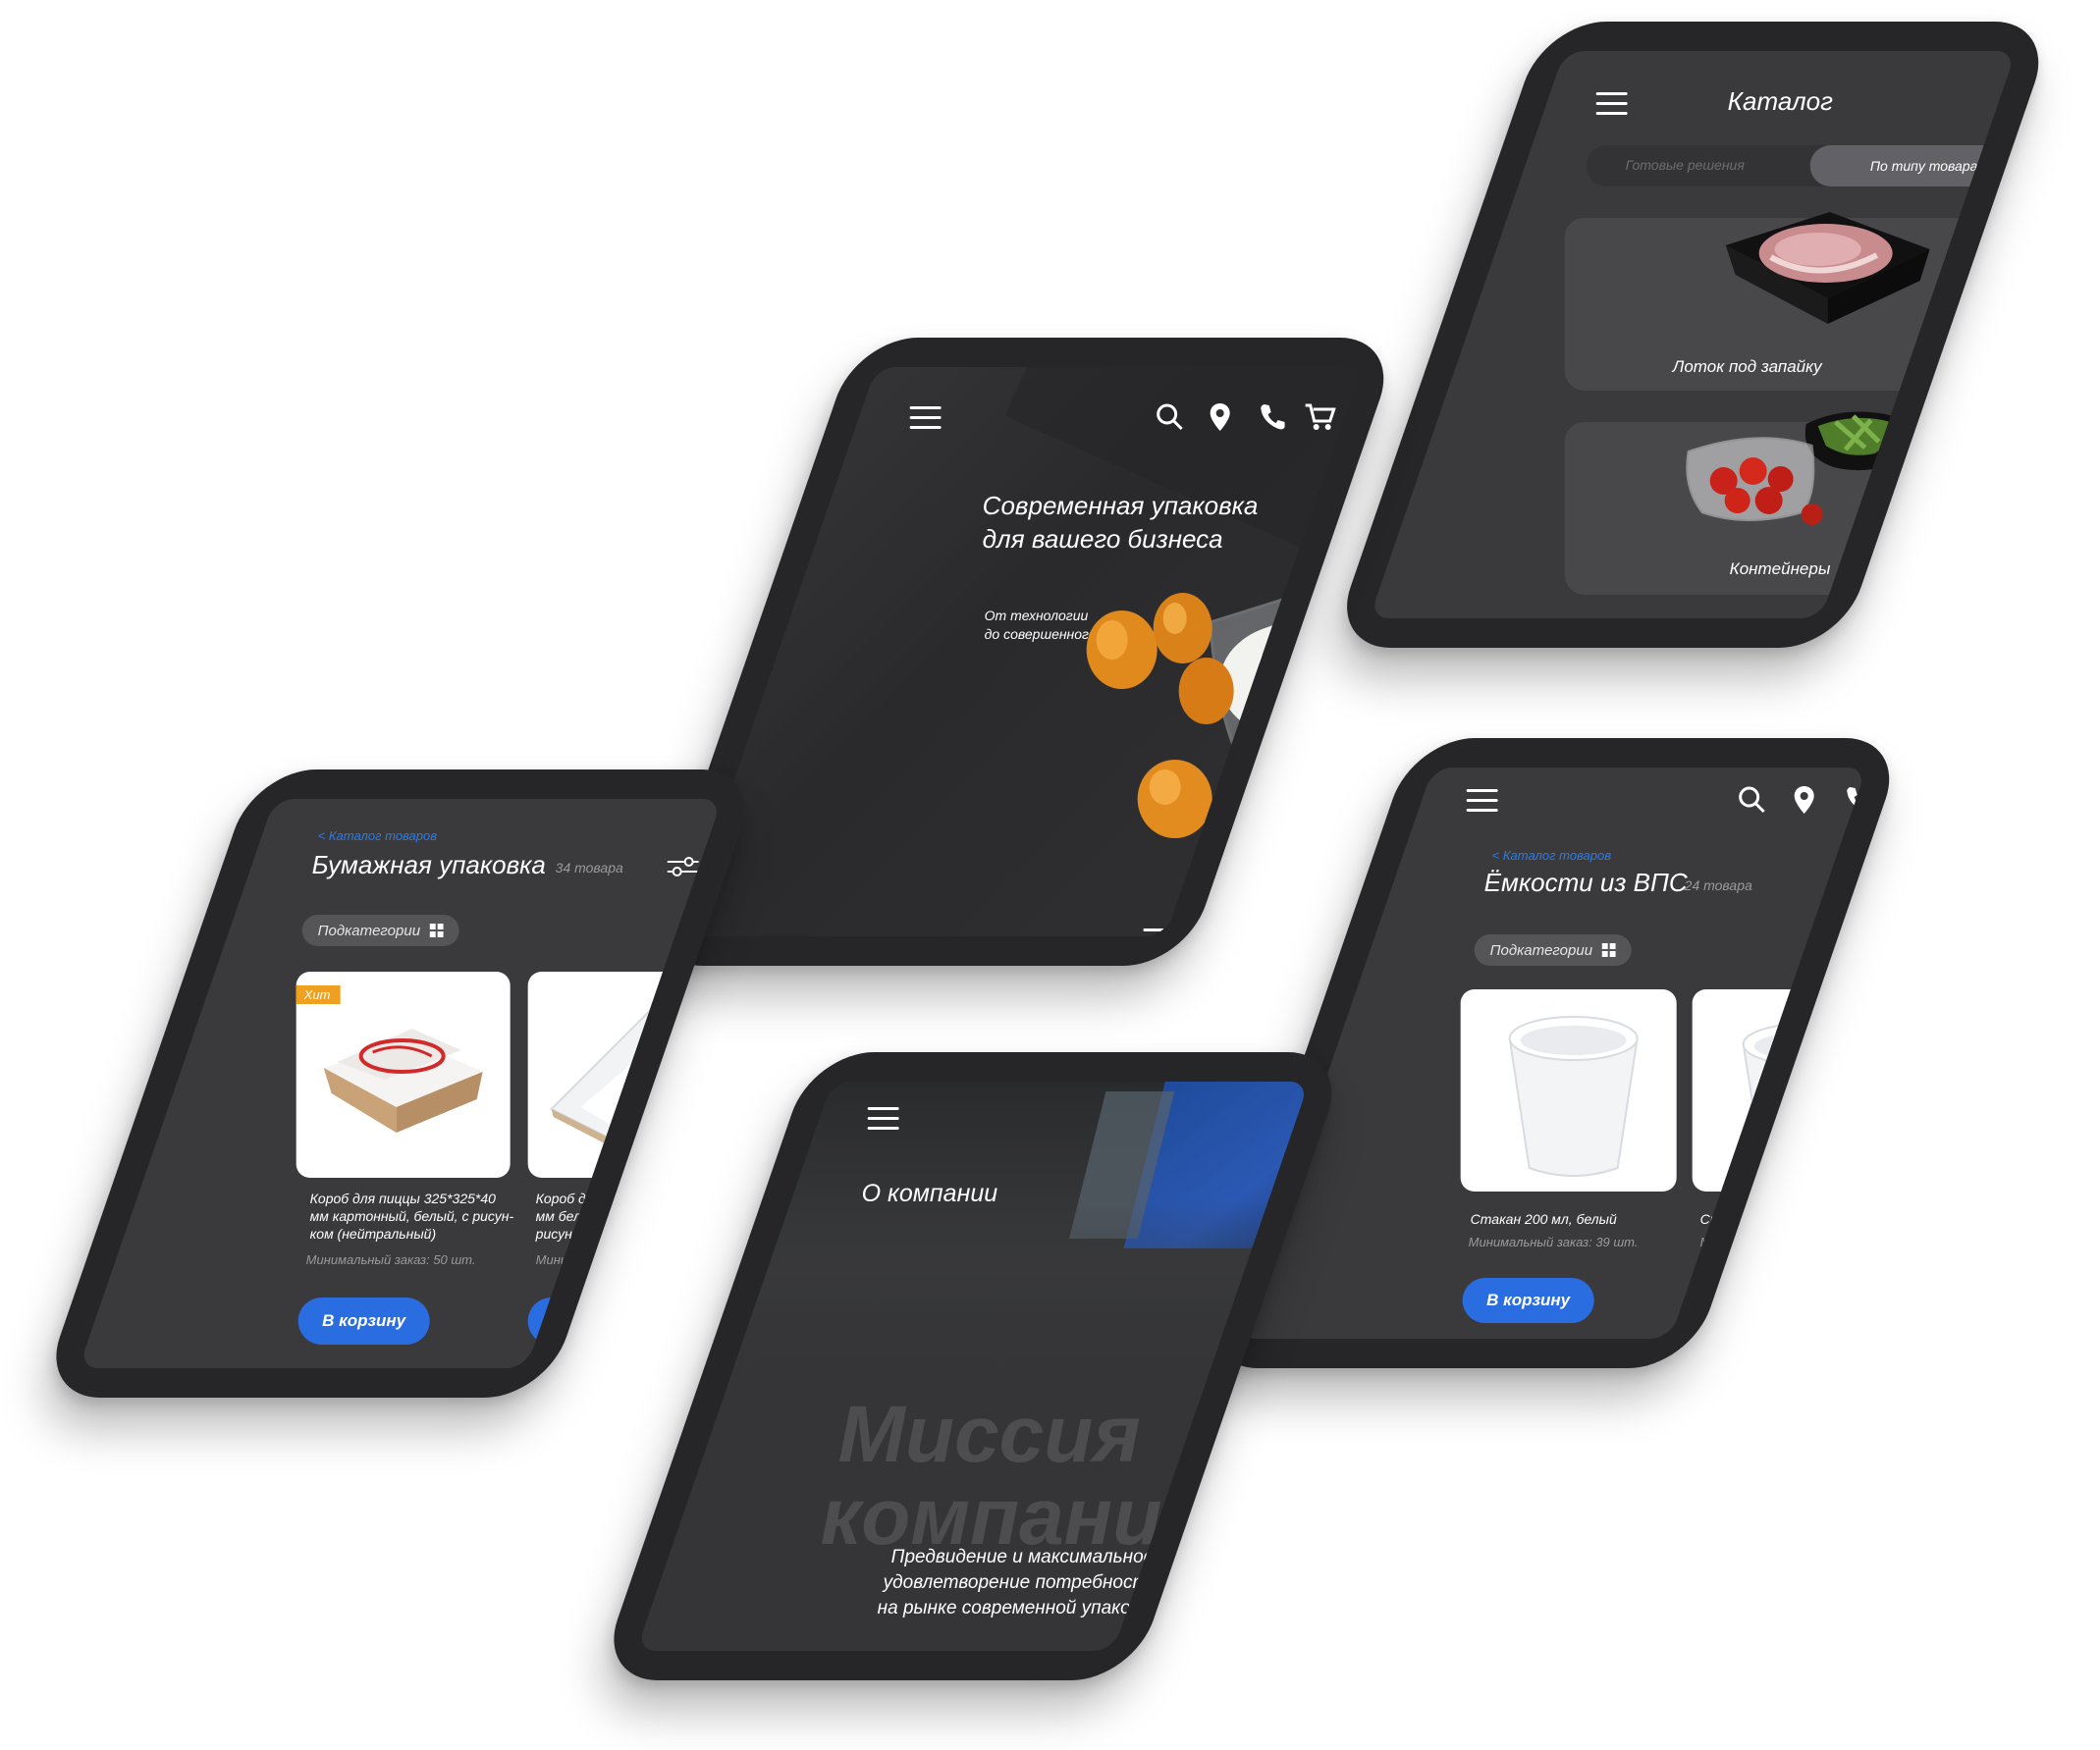 This screenshot has width=2100, height=1750. What do you see at coordinates (1553, 1242) in the screenshot?
I see `min-order-1: Минимальный заказ: 39 шт.` at bounding box center [1553, 1242].